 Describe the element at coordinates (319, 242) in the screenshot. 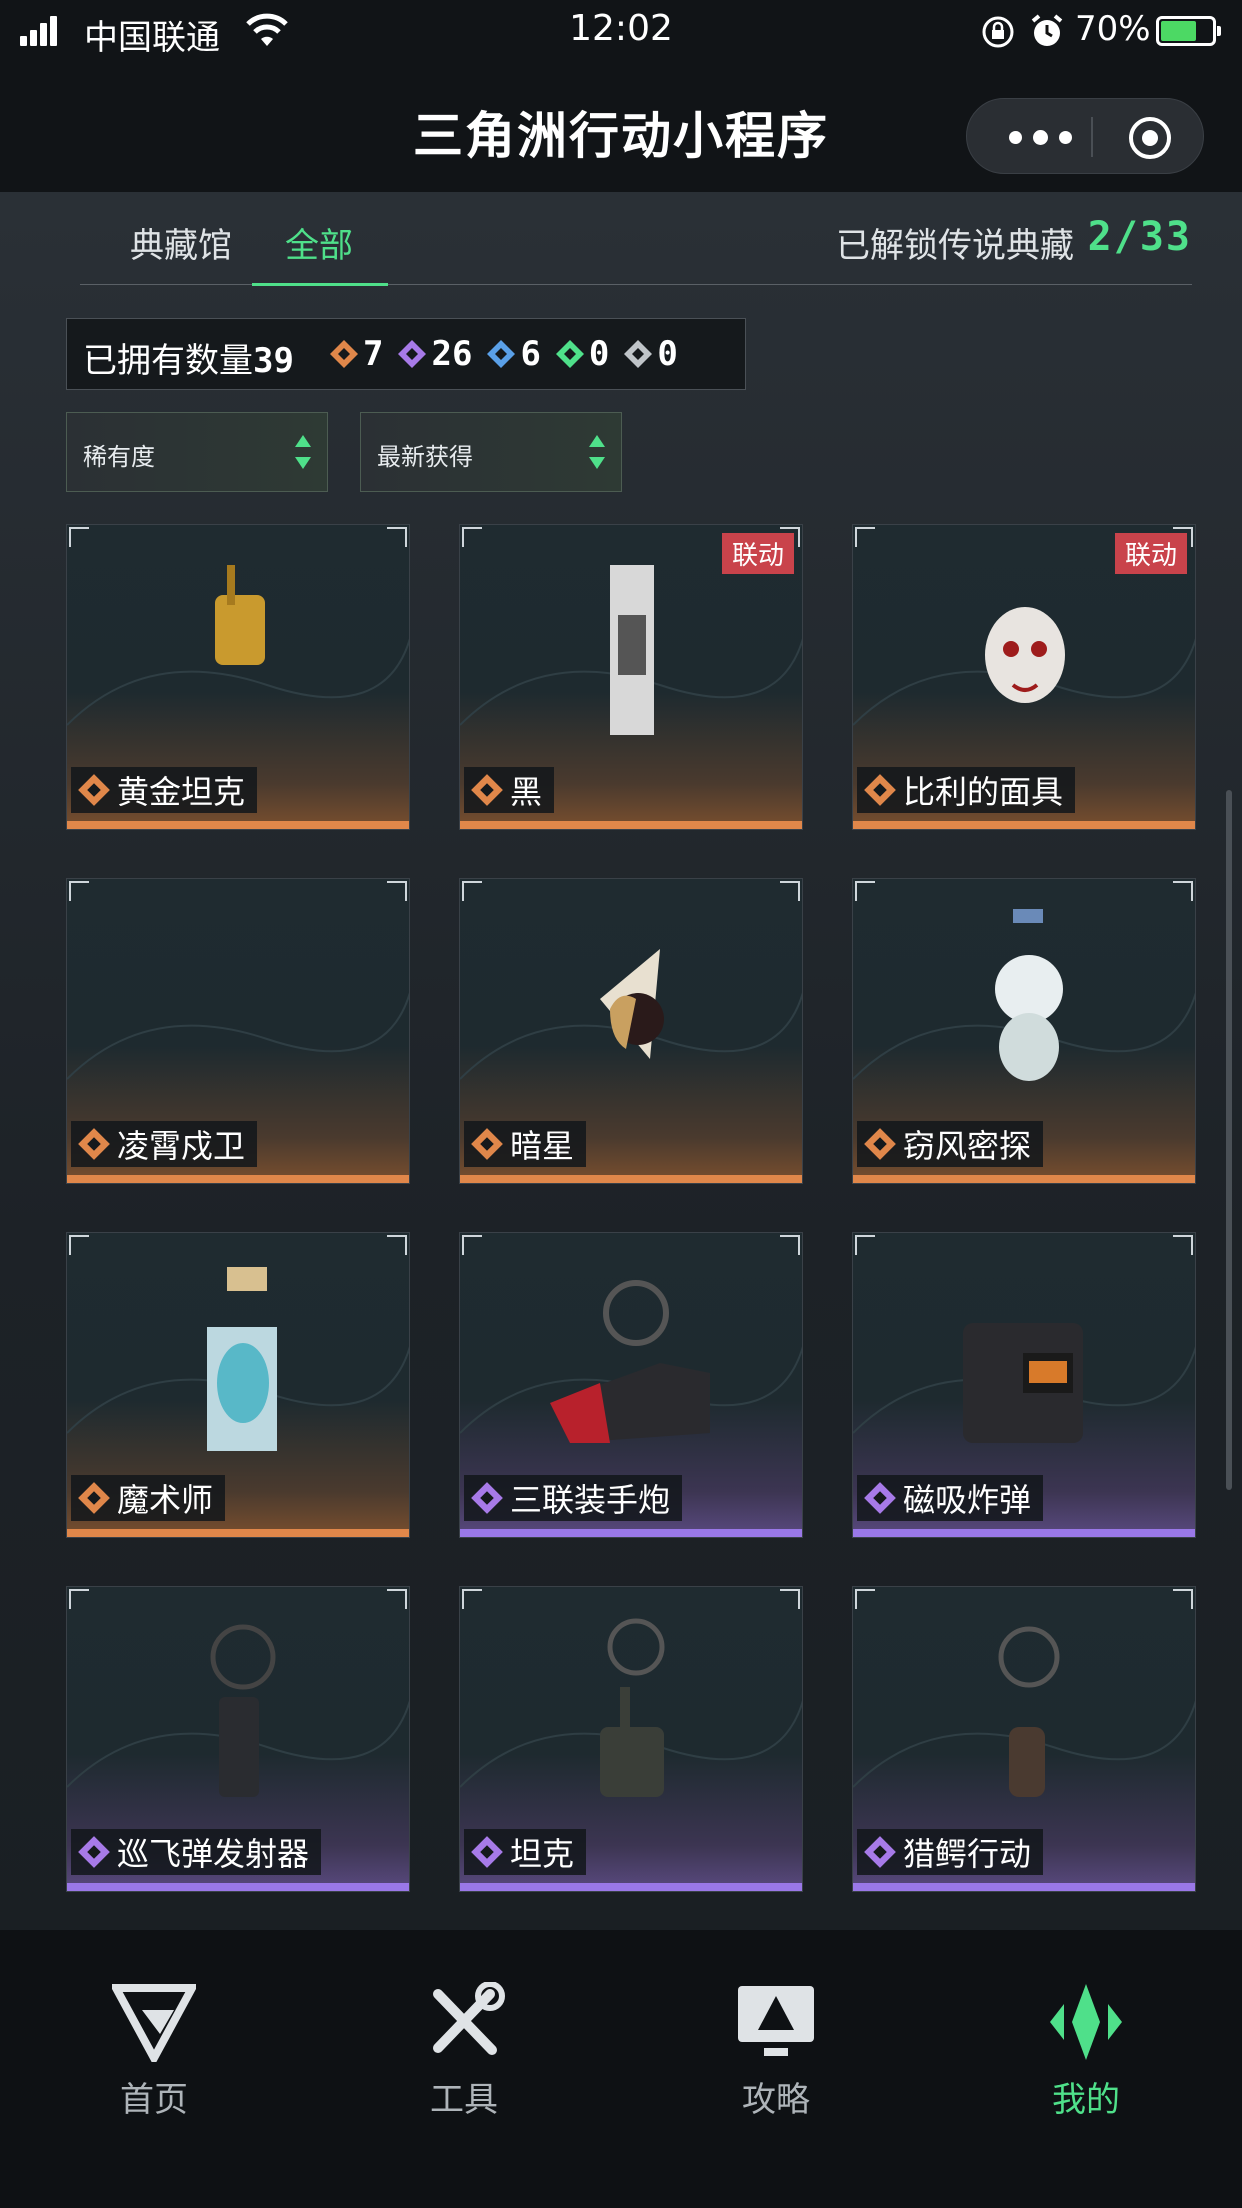

I see `tab-all: 全部` at that location.